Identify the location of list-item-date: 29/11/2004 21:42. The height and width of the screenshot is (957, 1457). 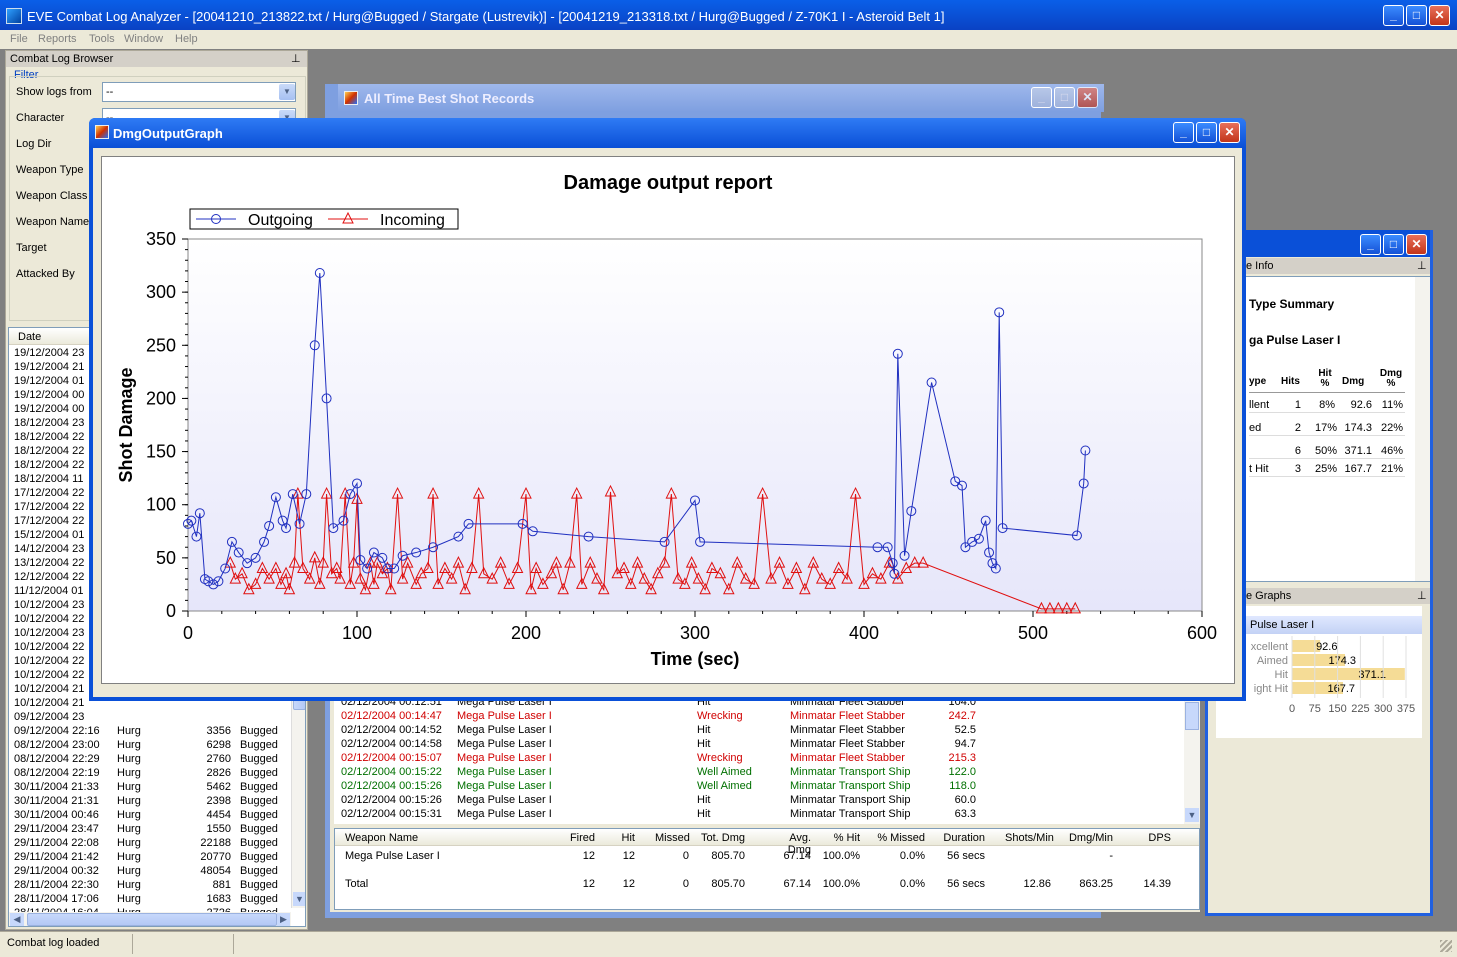
(56, 857).